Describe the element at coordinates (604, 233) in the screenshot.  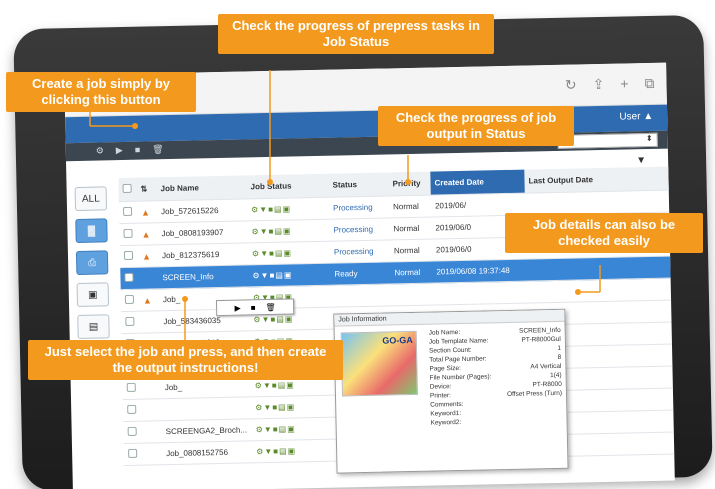
I see `callout-details: Job details can also be checked easily` at that location.